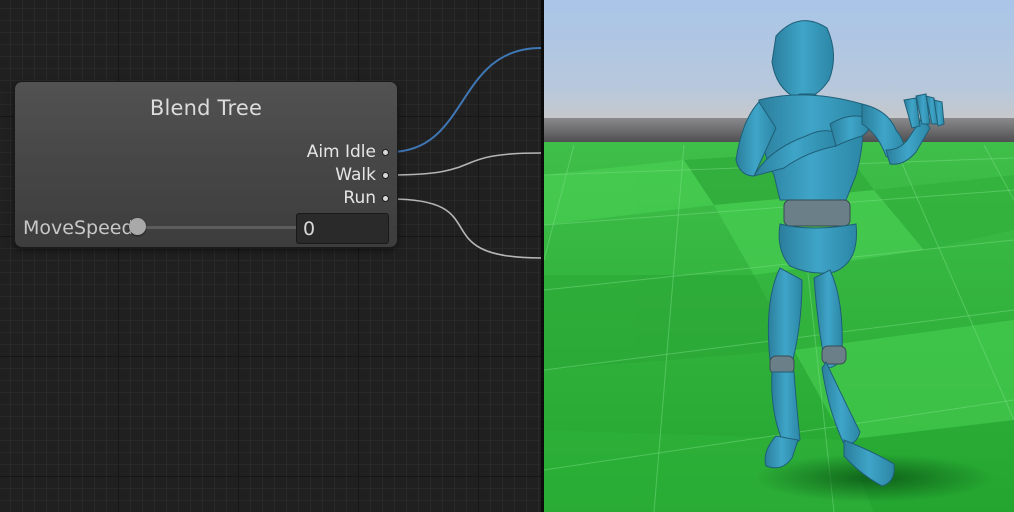  What do you see at coordinates (465, 228) in the screenshot?
I see `connection-run` at bounding box center [465, 228].